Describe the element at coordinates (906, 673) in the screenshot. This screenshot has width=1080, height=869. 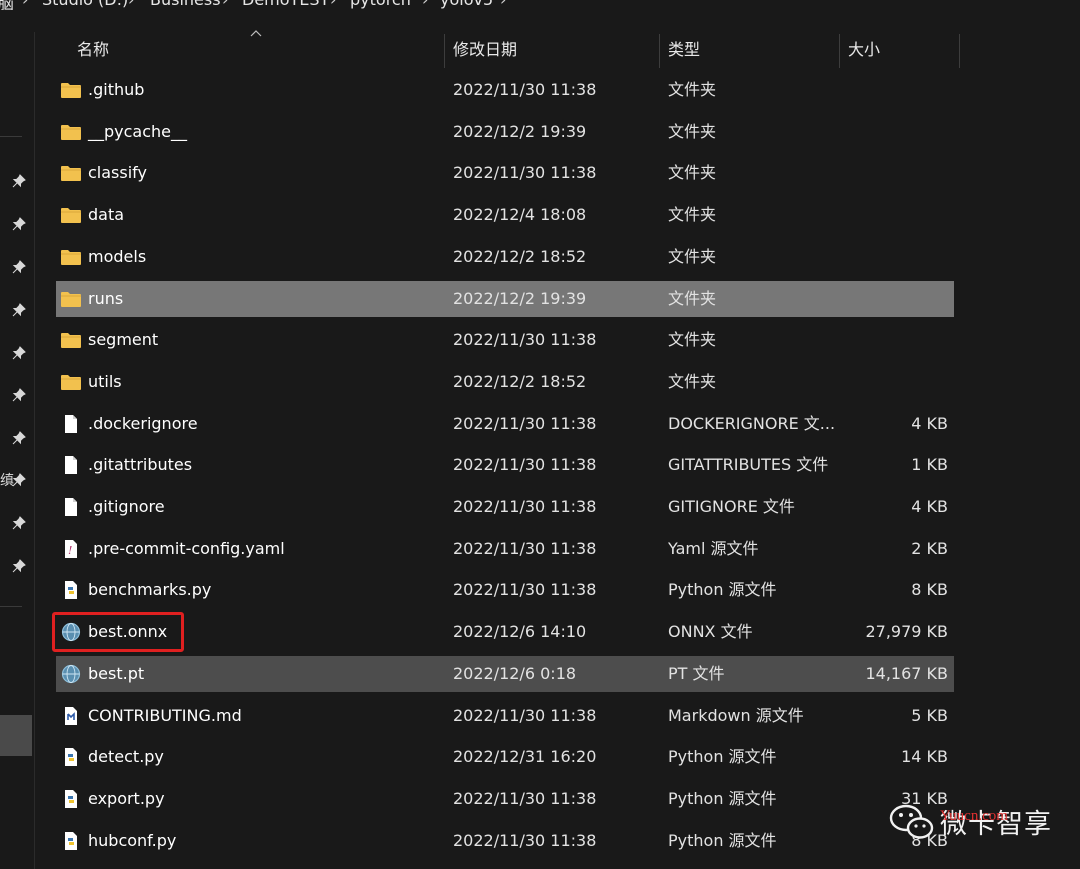
I see `file-size: 14,167 KB` at that location.